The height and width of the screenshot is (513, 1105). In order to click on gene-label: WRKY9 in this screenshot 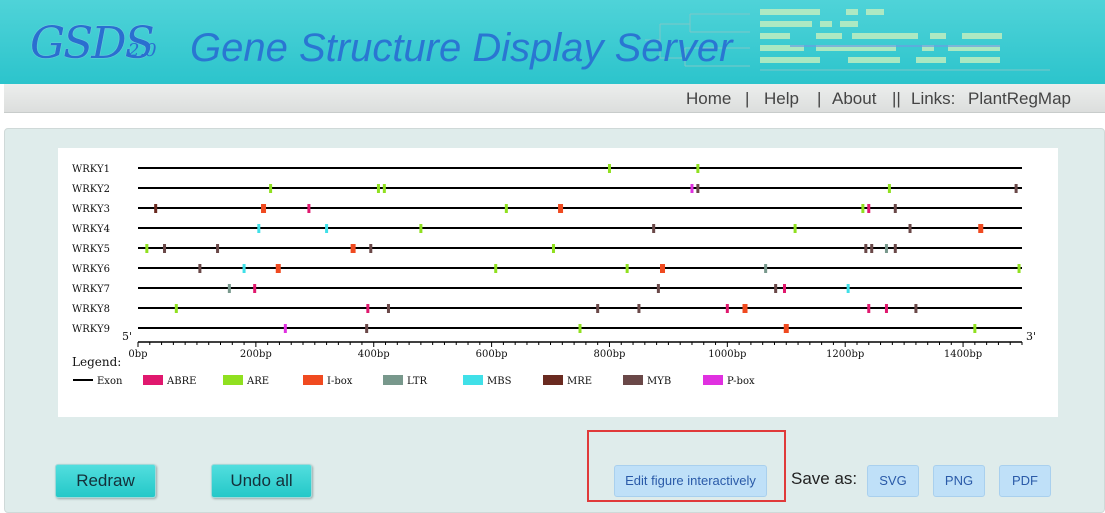, I will do `click(91, 329)`.